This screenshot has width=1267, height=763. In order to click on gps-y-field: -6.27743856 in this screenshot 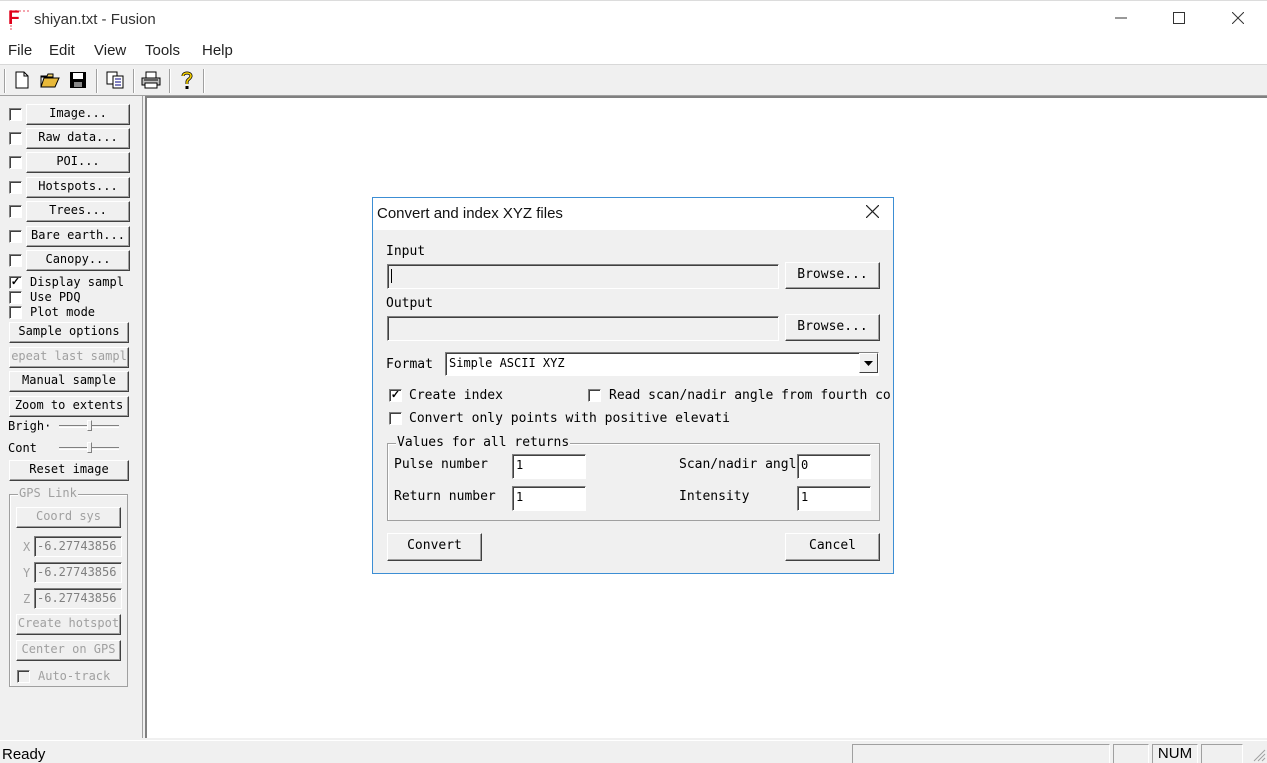, I will do `click(78, 572)`.